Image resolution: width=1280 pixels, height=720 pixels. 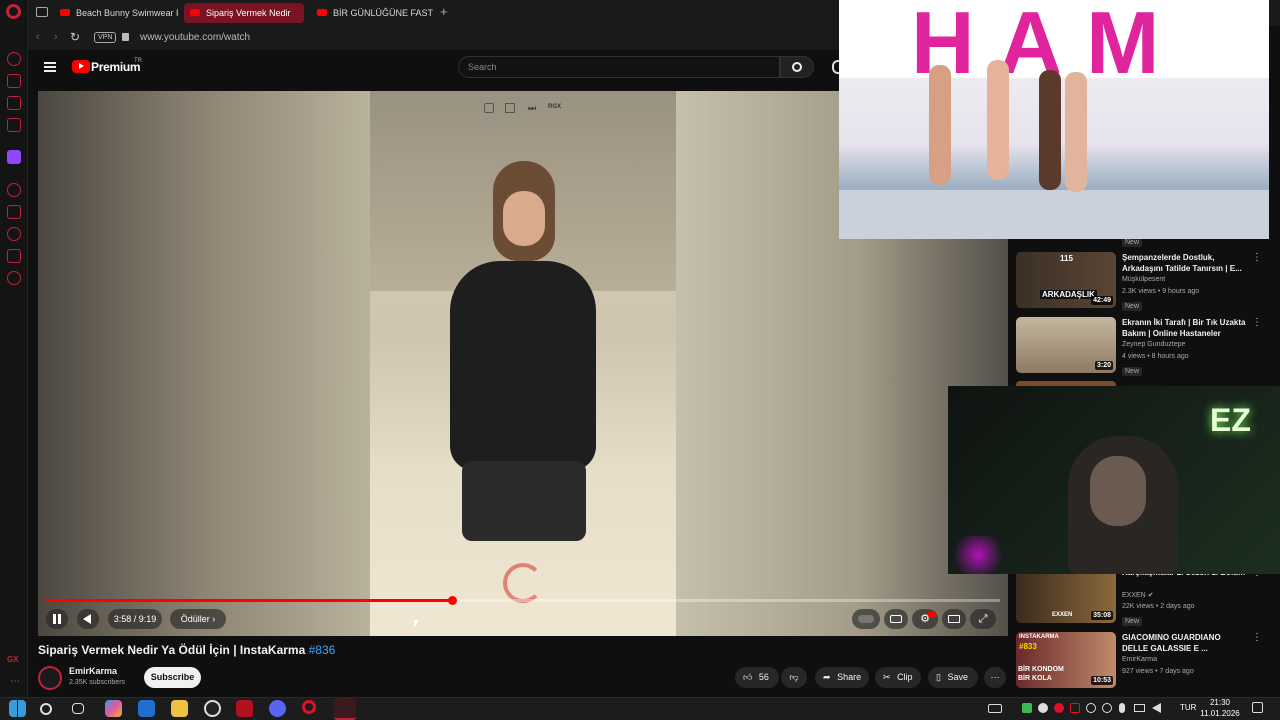 I want to click on gx-icon: GX, so click(x=13, y=659).